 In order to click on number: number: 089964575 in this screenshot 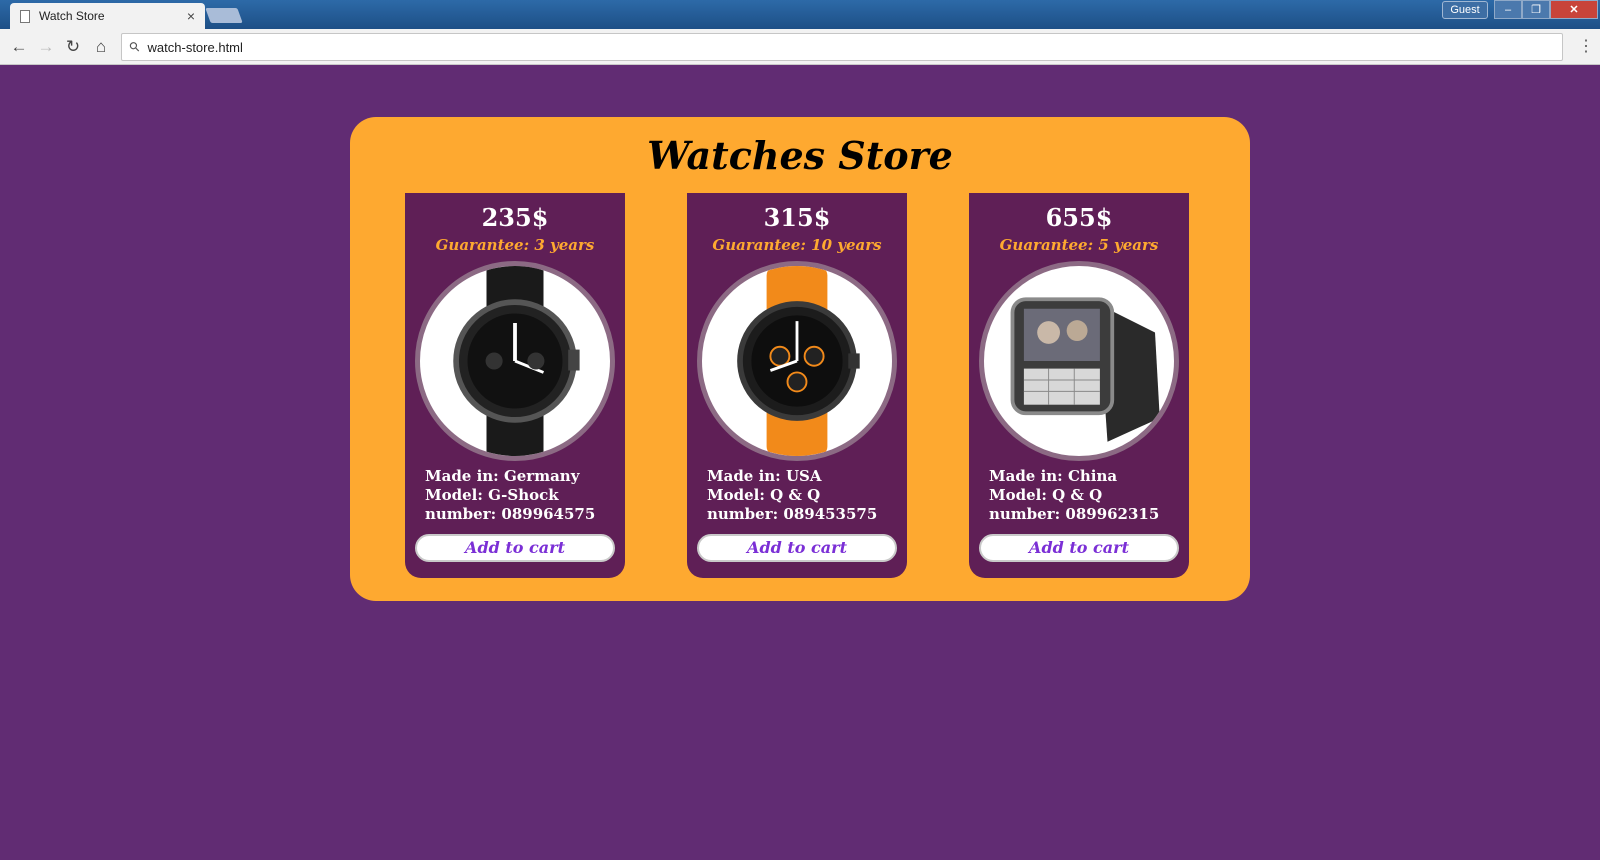, I will do `click(510, 514)`.